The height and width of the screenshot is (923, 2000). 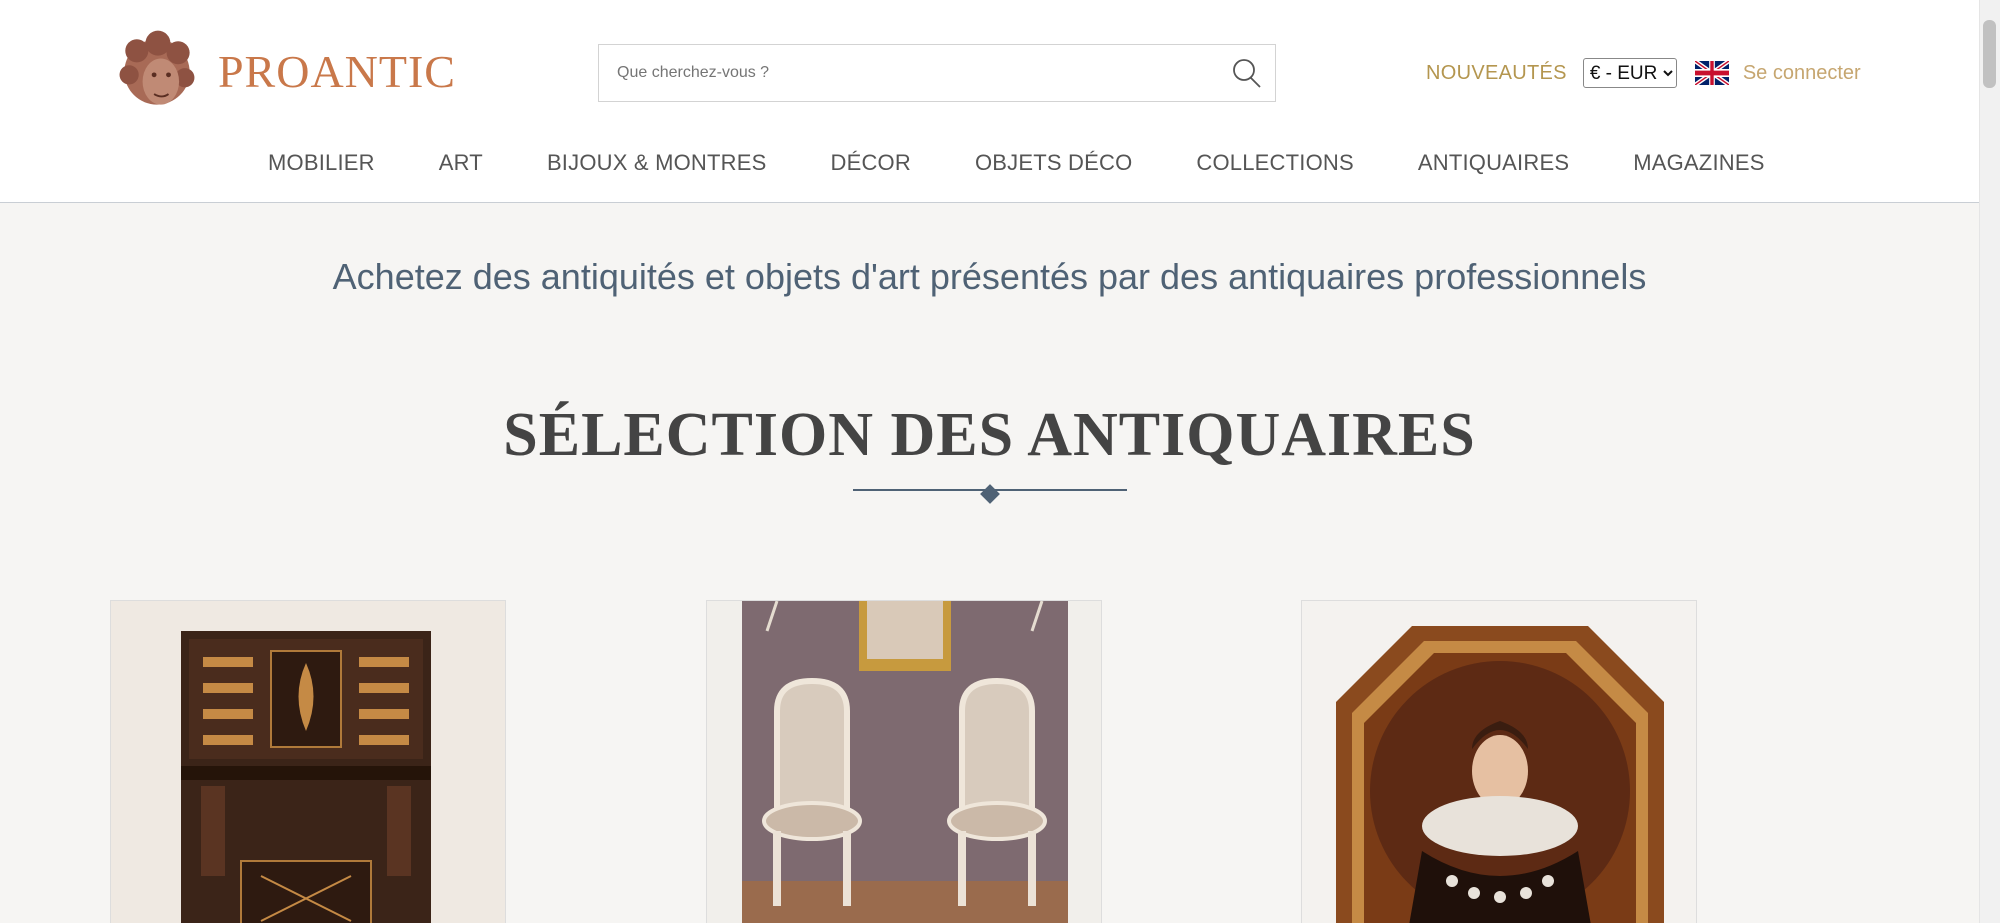 I want to click on logo-text: PROANTIC, so click(x=336, y=71).